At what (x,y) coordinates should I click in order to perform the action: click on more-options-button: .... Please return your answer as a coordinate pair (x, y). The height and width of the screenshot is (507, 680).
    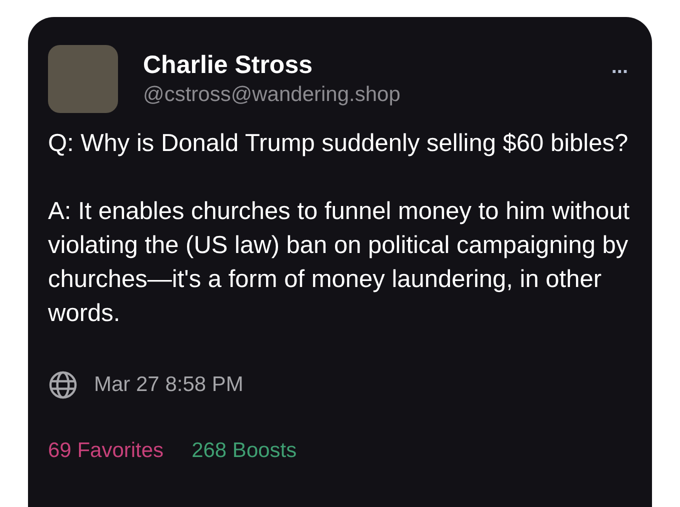
    Looking at the image, I should click on (619, 67).